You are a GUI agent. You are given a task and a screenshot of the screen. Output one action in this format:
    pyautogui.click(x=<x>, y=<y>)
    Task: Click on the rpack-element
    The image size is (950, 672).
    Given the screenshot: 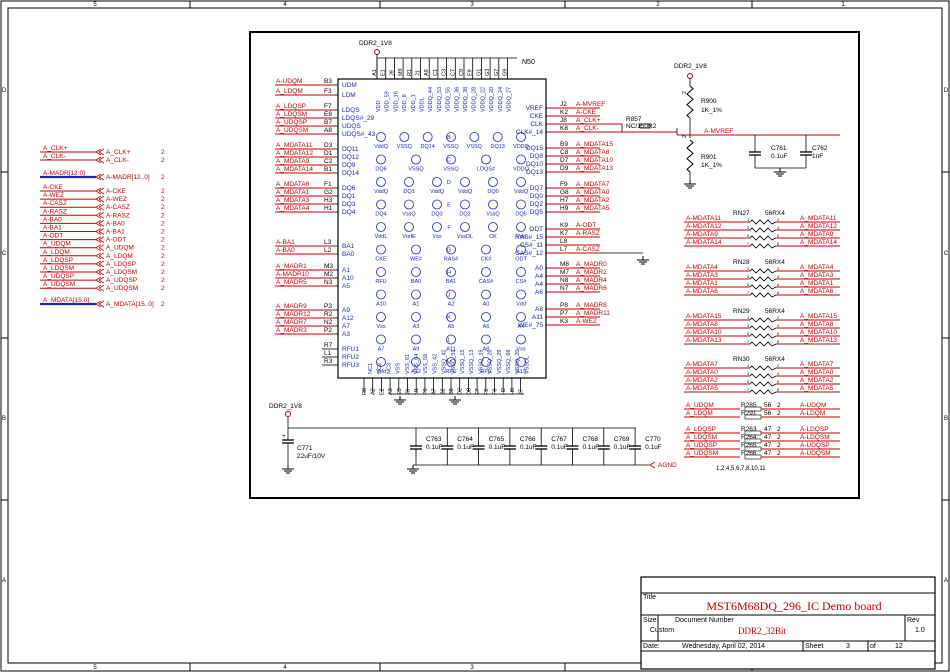 What is the action you would take?
    pyautogui.click(x=763, y=384)
    